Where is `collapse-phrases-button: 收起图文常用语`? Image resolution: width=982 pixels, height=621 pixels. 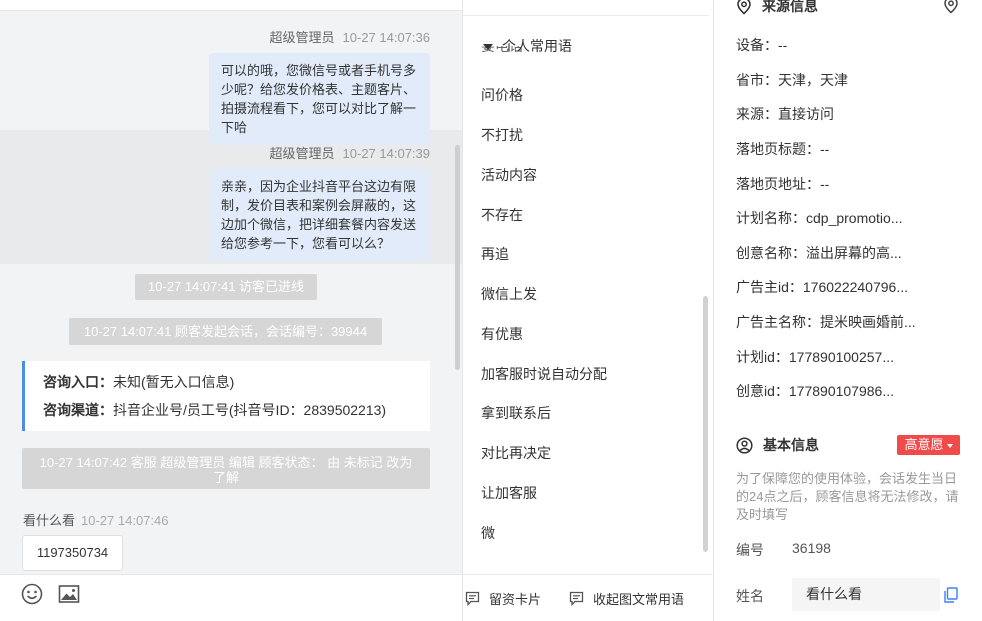
collapse-phrases-button: 收起图文常用语 is located at coordinates (626, 598).